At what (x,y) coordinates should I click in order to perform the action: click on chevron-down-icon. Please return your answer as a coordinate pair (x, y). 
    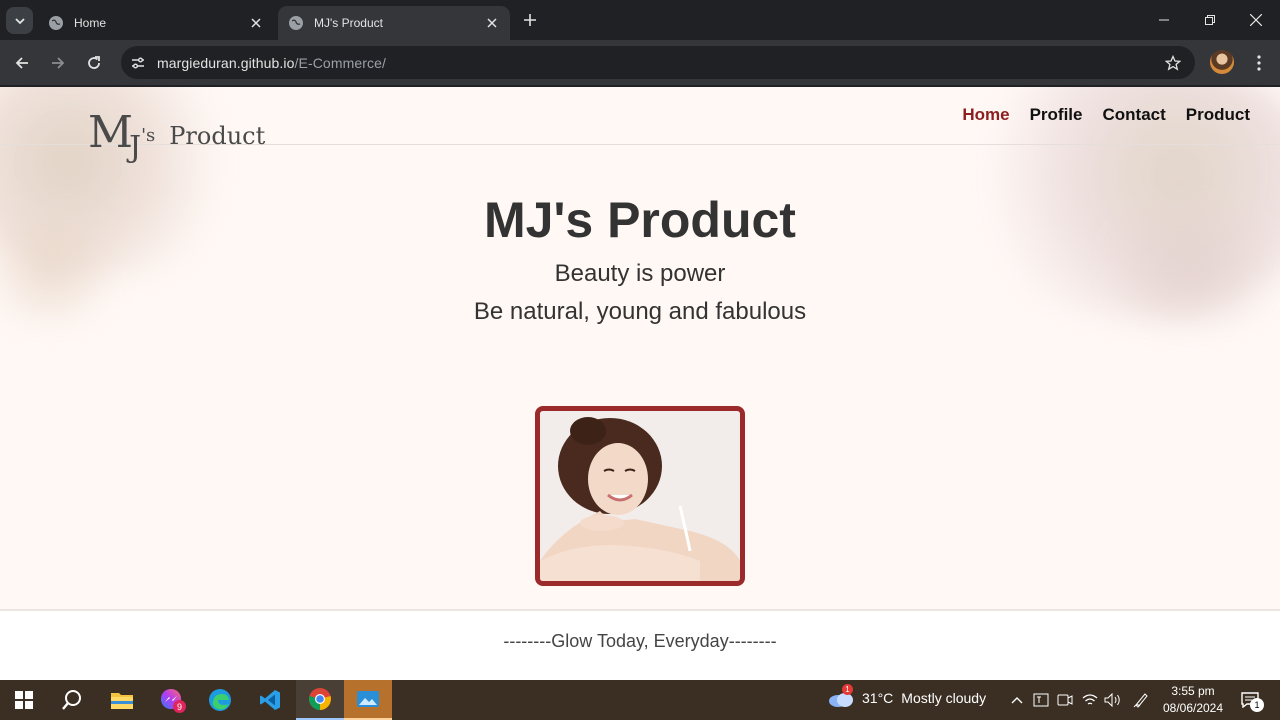
    Looking at the image, I should click on (19, 20).